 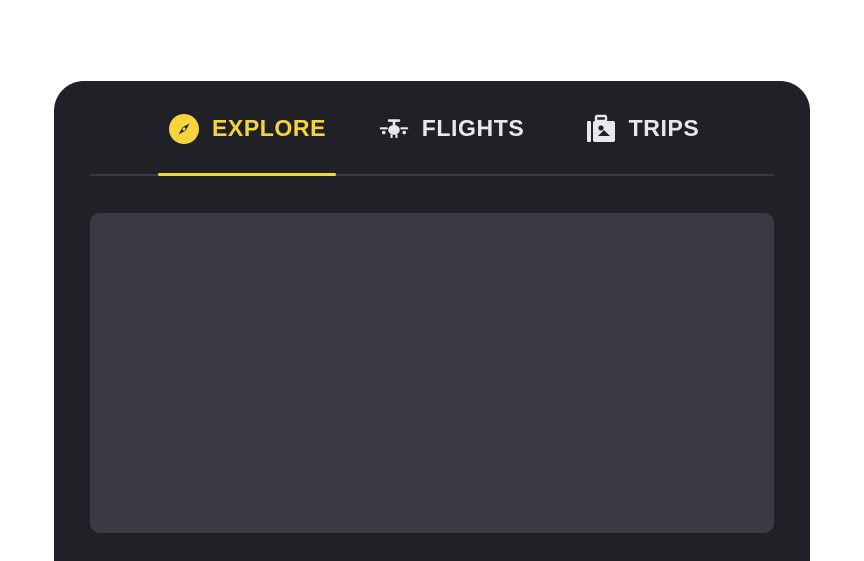 I want to click on tab-trips-label: TRIPS, so click(x=664, y=128).